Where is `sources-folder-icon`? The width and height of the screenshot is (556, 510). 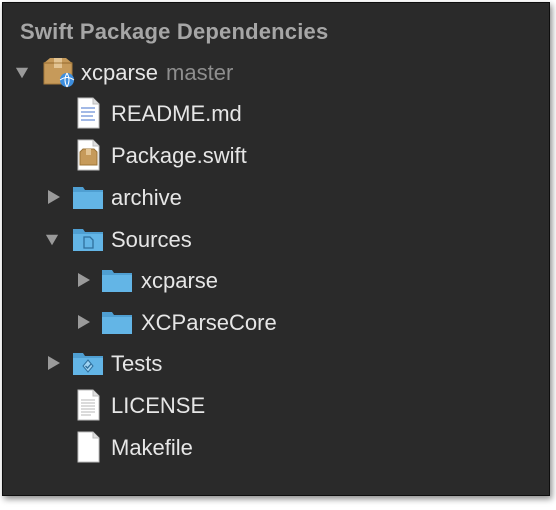
sources-folder-icon is located at coordinates (88, 239).